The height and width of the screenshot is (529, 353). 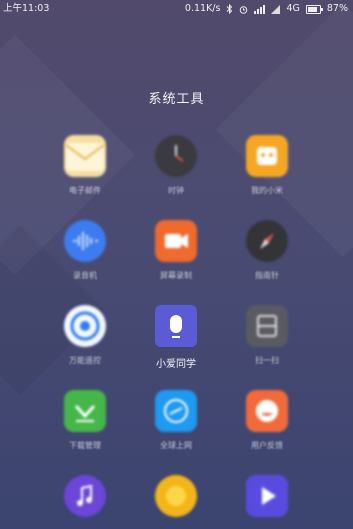 What do you see at coordinates (176, 241) in the screenshot?
I see `screen-record-icon` at bounding box center [176, 241].